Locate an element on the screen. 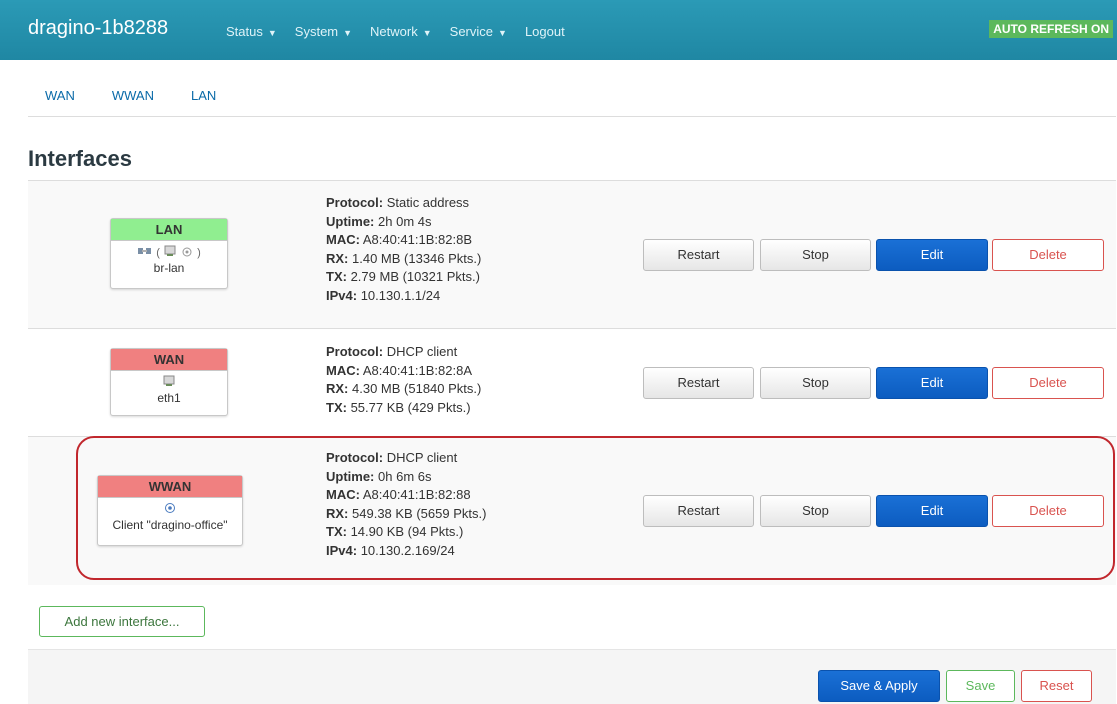 The height and width of the screenshot is (704, 1117). detail-protocol: Protocol: Static address is located at coordinates (403, 203).